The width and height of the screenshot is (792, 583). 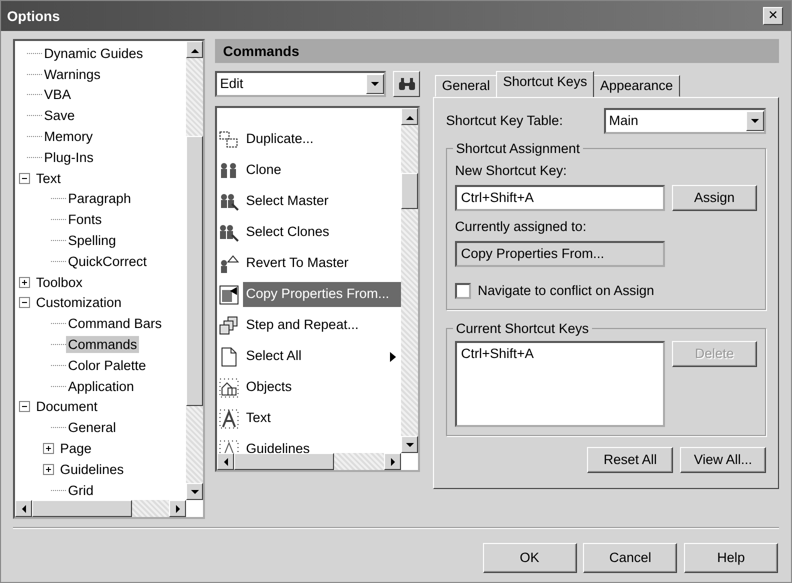 What do you see at coordinates (67, 407) in the screenshot?
I see `tree-item: Document` at bounding box center [67, 407].